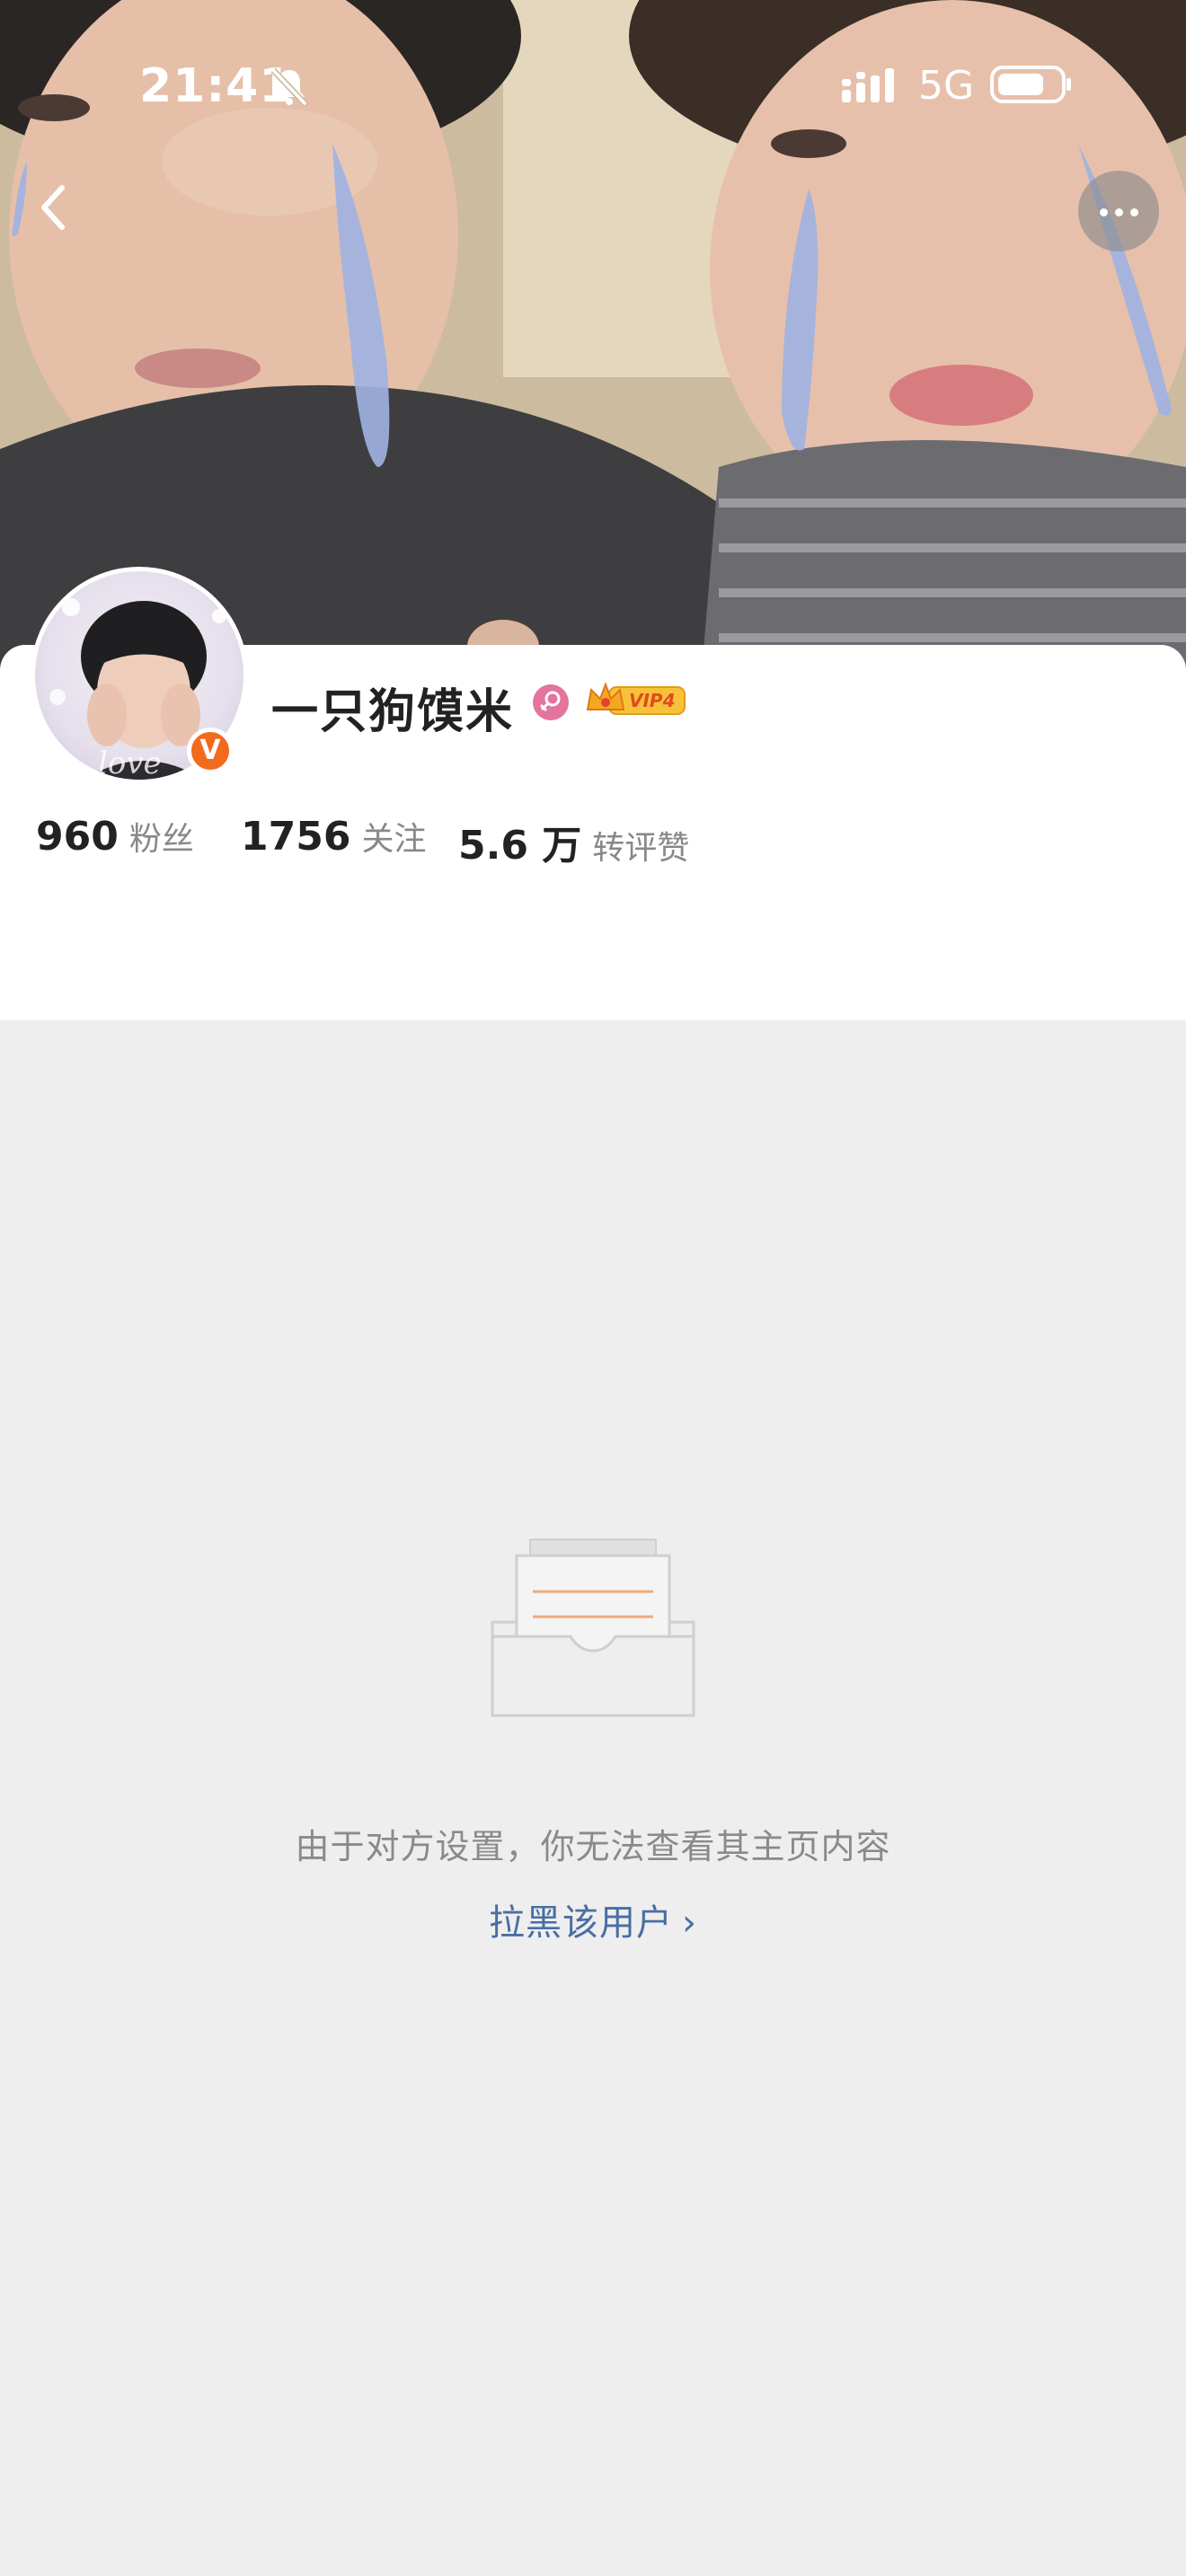 This screenshot has width=1186, height=2576. Describe the element at coordinates (946, 86) in the screenshot. I see `network-label: 5G` at that location.